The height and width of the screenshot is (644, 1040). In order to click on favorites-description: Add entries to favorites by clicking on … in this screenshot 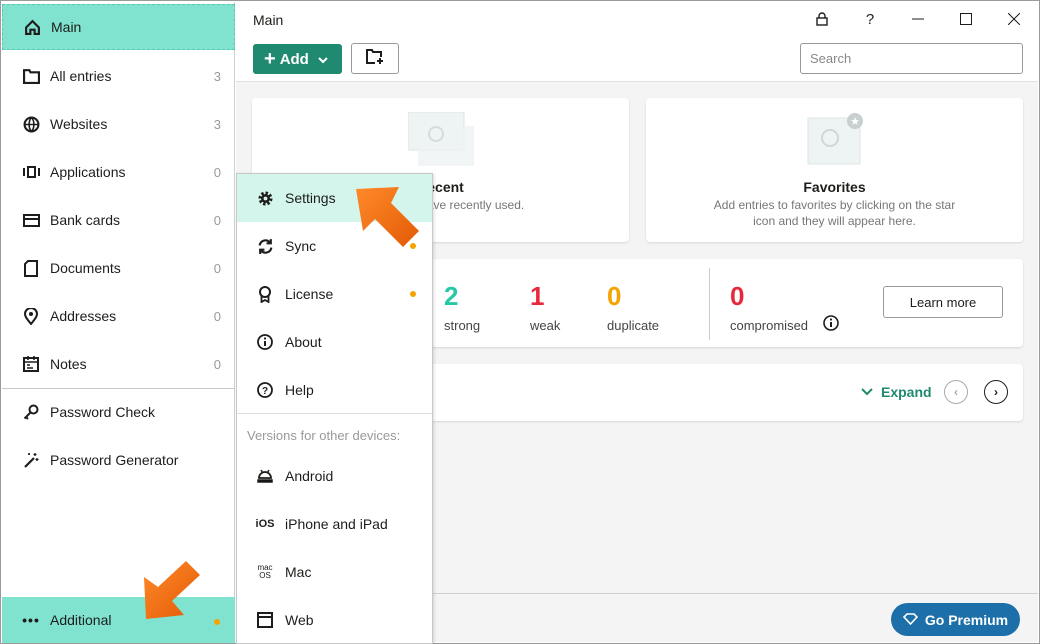, I will do `click(834, 213)`.